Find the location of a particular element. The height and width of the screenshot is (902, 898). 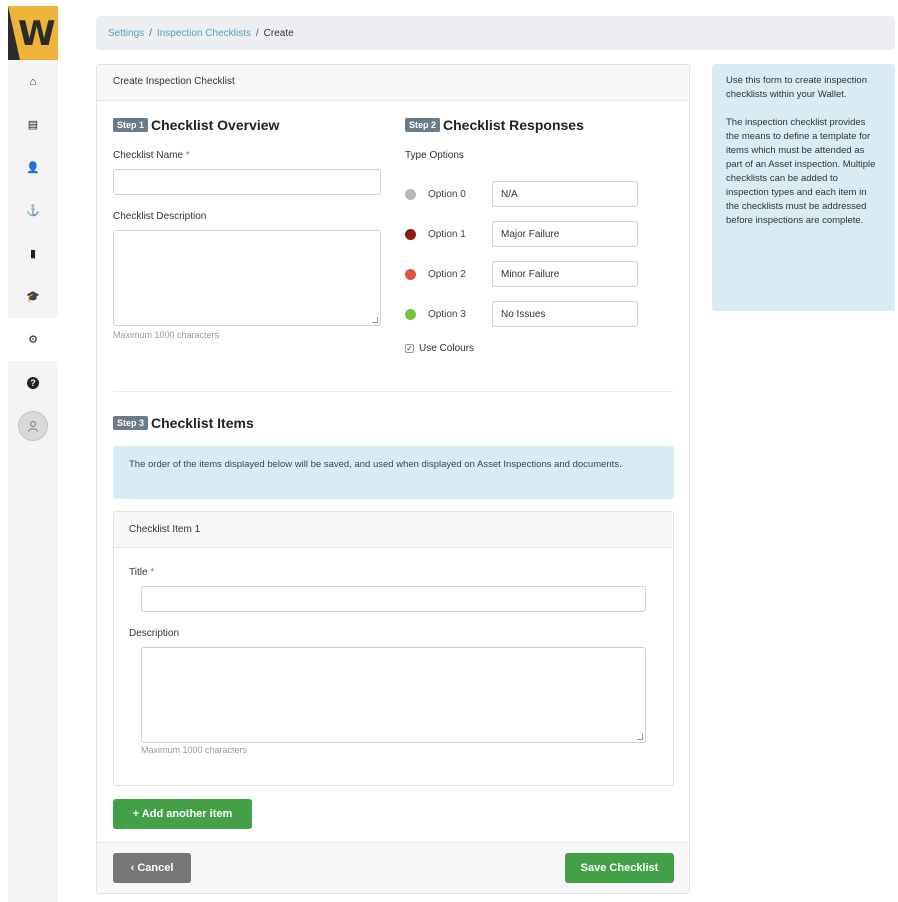

anchor-icon: ⚓ is located at coordinates (33, 211).